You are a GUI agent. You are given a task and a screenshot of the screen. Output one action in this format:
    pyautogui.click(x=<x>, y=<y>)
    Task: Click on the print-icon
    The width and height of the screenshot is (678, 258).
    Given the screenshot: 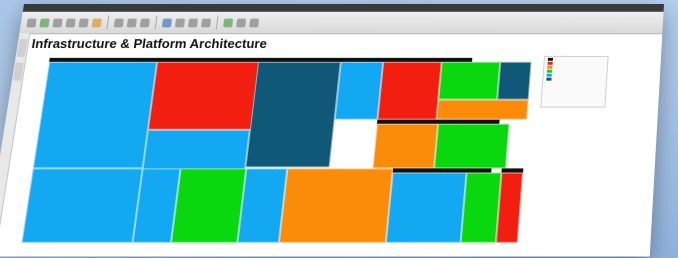 What is the action you would take?
    pyautogui.click(x=70, y=22)
    